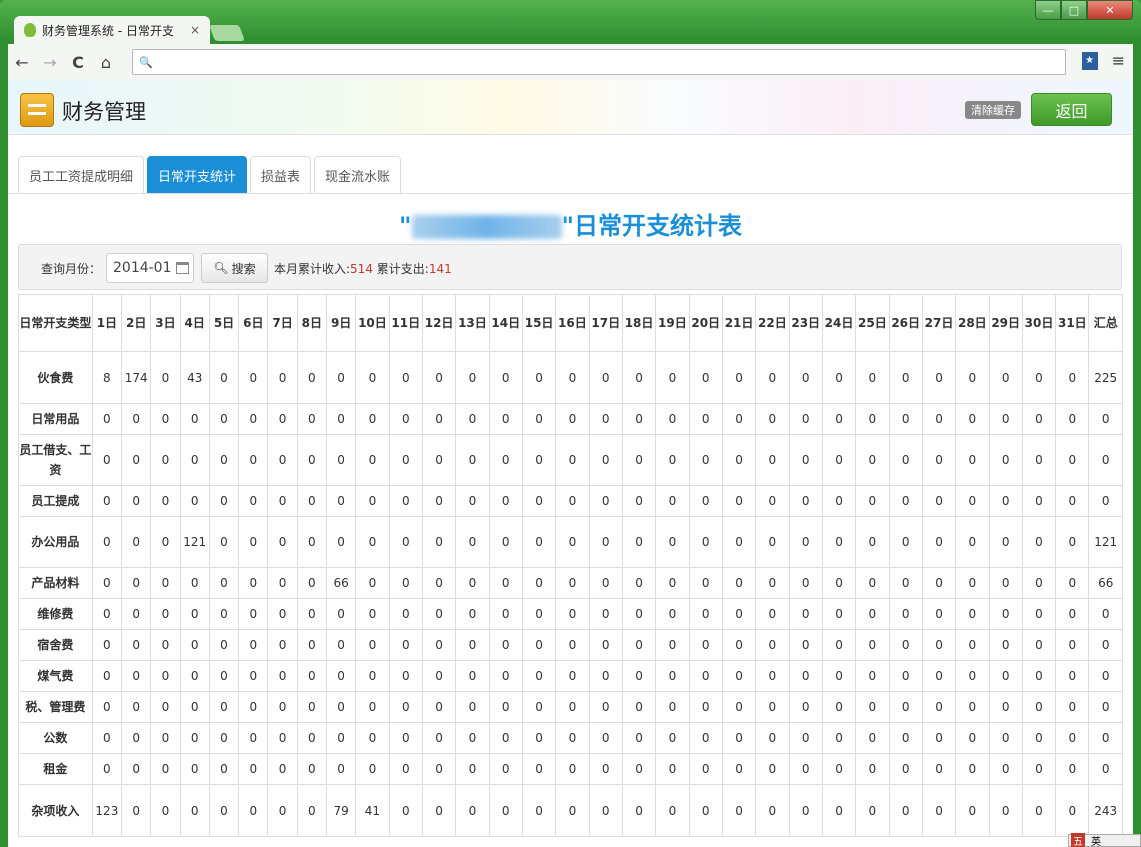 This screenshot has height=847, width=1141. I want to click on query-month-label: 查询月份：, so click(71, 269).